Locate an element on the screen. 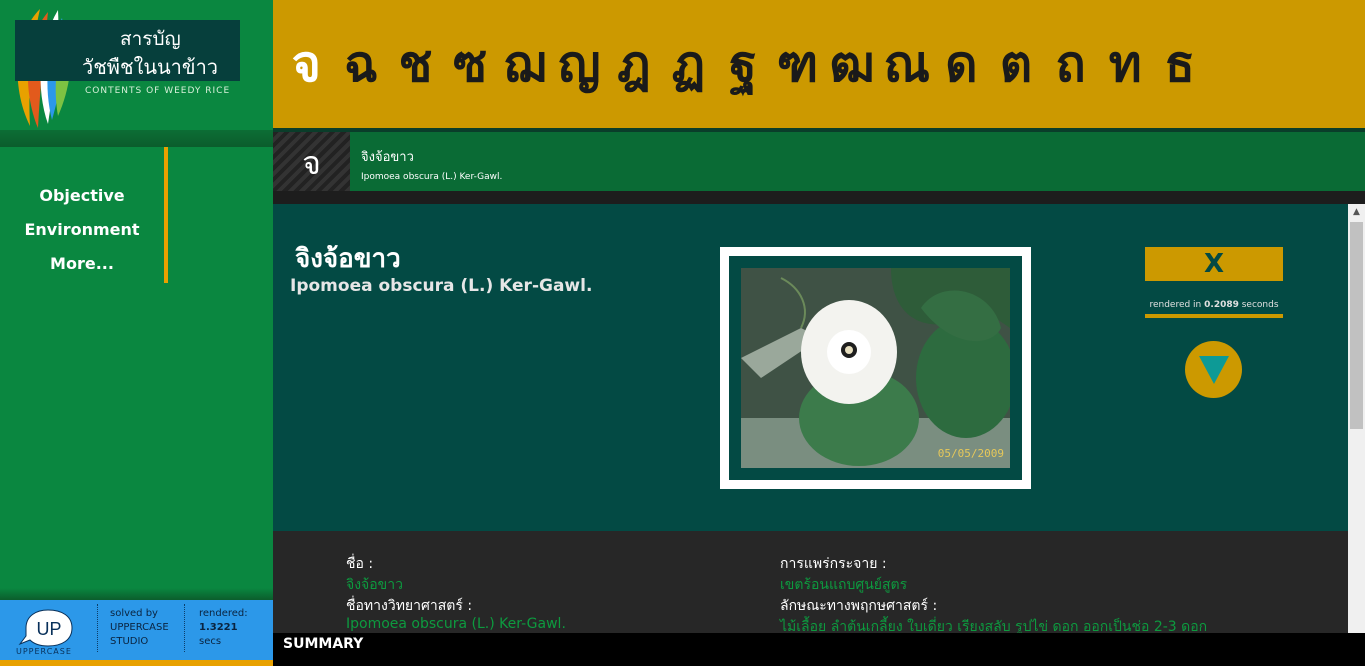 The image size is (1365, 666). plant-photo-frame: 05/05/2009 is located at coordinates (875, 368).